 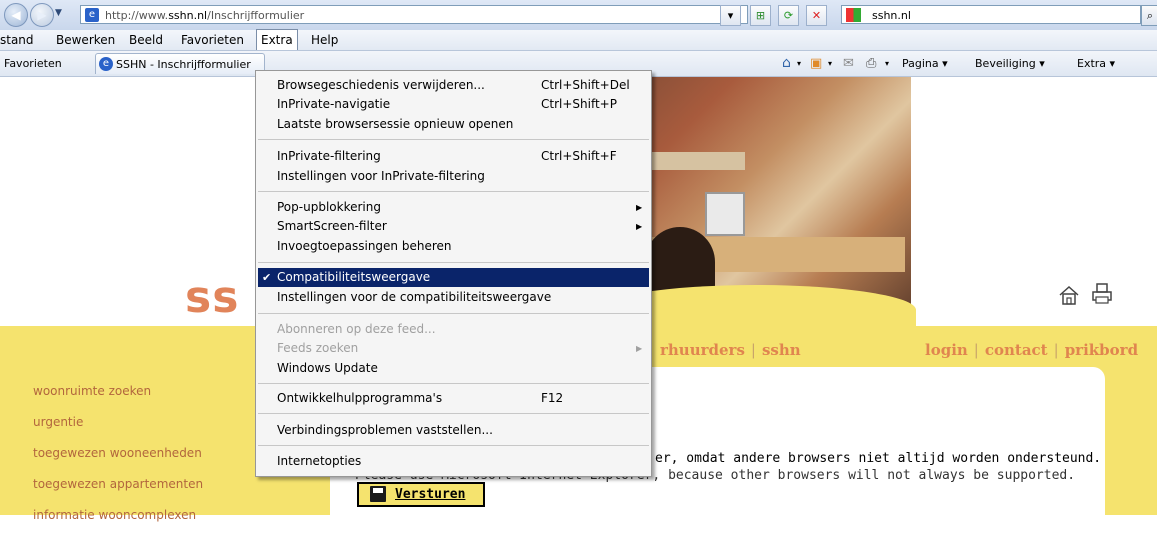 What do you see at coordinates (430, 494) in the screenshot?
I see `submit-label: Versturen` at bounding box center [430, 494].